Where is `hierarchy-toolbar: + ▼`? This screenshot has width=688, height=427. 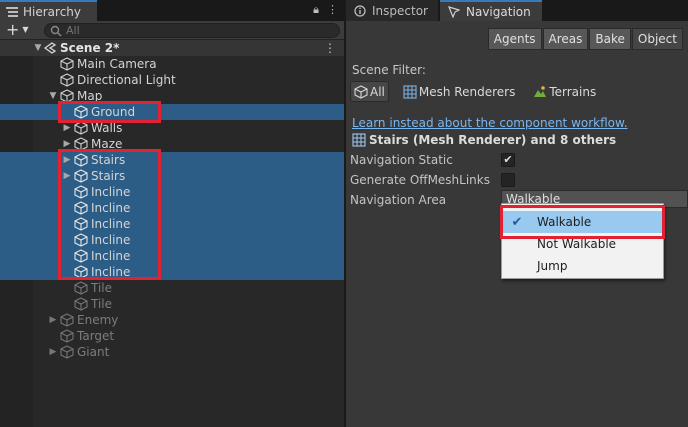 hierarchy-toolbar: + ▼ is located at coordinates (172, 30).